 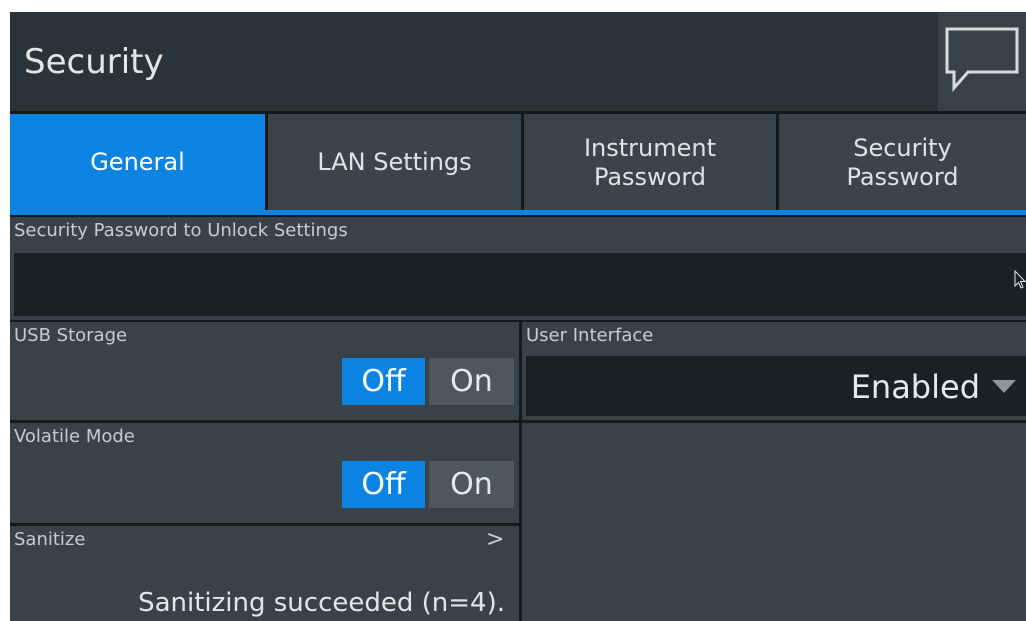 I want to click on sanitize-status: Sanitizing succeeded (n=4)., so click(x=321, y=603).